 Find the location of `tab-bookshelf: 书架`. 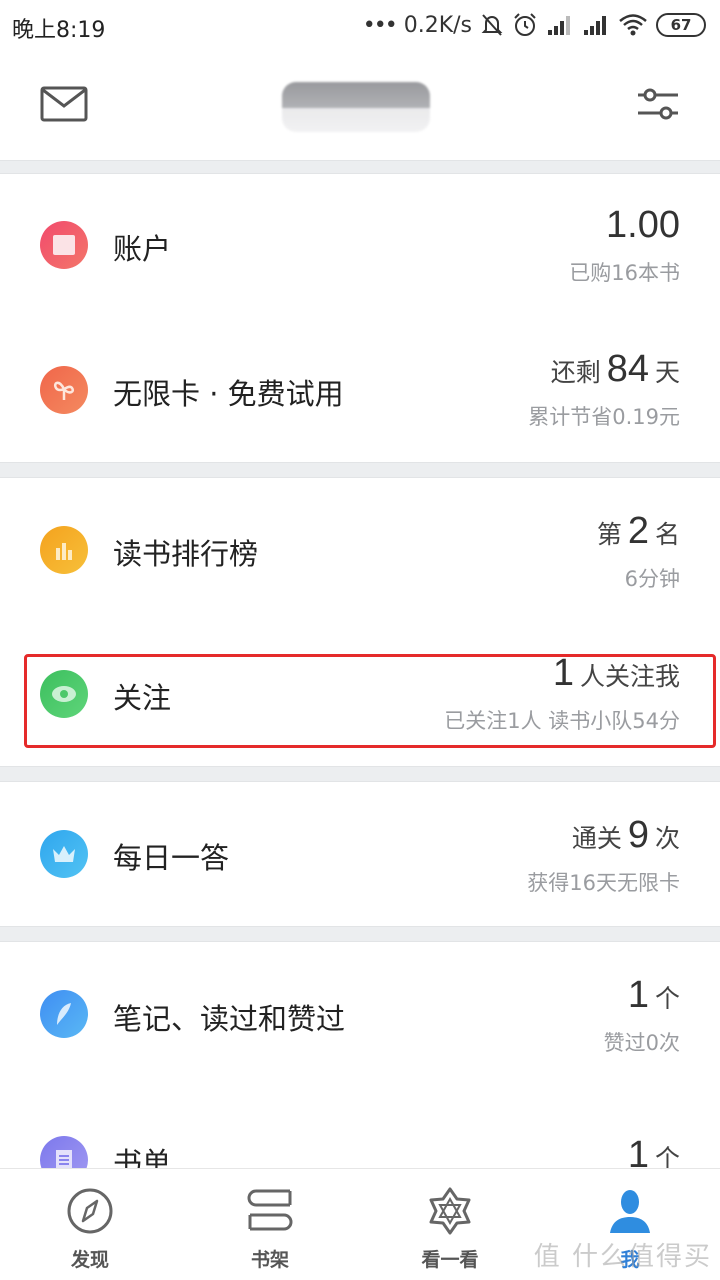

tab-bookshelf: 书架 is located at coordinates (270, 1224).